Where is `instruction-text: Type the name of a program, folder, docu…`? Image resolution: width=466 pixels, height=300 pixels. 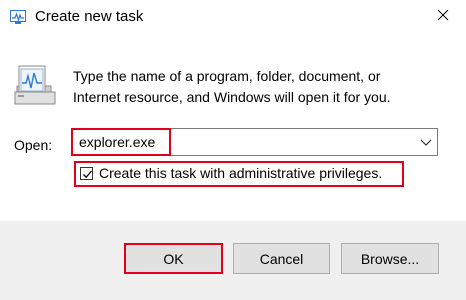
instruction-text: Type the name of a program, folder, docu… is located at coordinates (258, 87).